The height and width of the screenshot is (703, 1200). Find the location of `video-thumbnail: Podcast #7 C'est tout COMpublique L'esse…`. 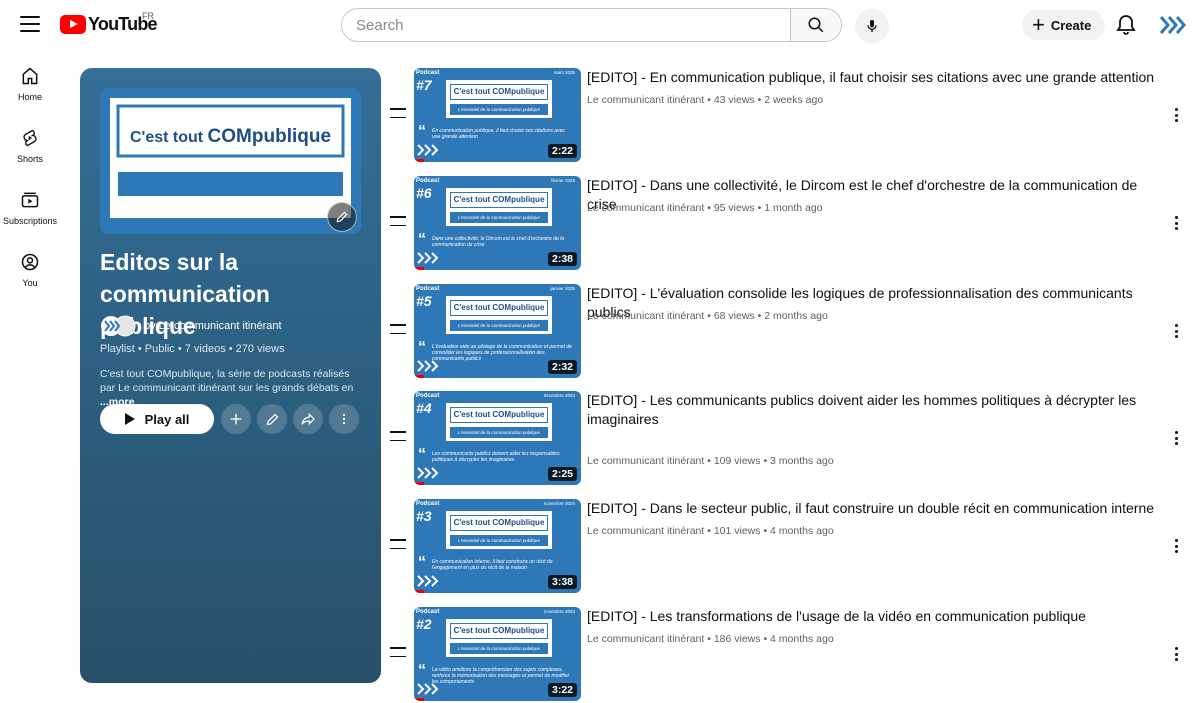

video-thumbnail: Podcast #7 C'est tout COMpublique L'esse… is located at coordinates (497, 115).